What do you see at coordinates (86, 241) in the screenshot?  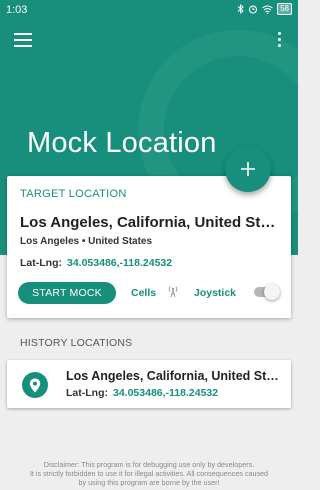 I see `target-location-subtitle: Los Angeles • United States` at bounding box center [86, 241].